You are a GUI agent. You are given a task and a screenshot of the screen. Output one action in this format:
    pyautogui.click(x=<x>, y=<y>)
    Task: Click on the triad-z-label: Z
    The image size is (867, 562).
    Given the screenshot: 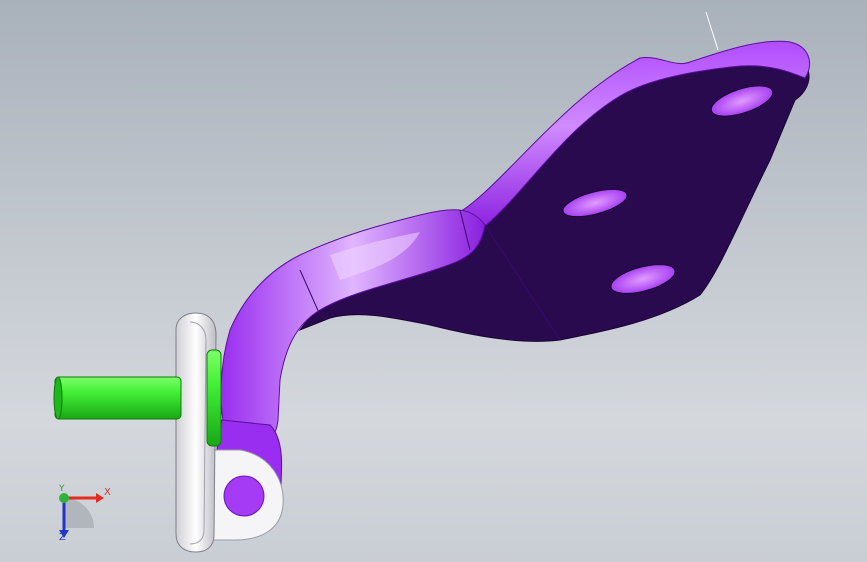 What is the action you would take?
    pyautogui.click(x=62, y=537)
    